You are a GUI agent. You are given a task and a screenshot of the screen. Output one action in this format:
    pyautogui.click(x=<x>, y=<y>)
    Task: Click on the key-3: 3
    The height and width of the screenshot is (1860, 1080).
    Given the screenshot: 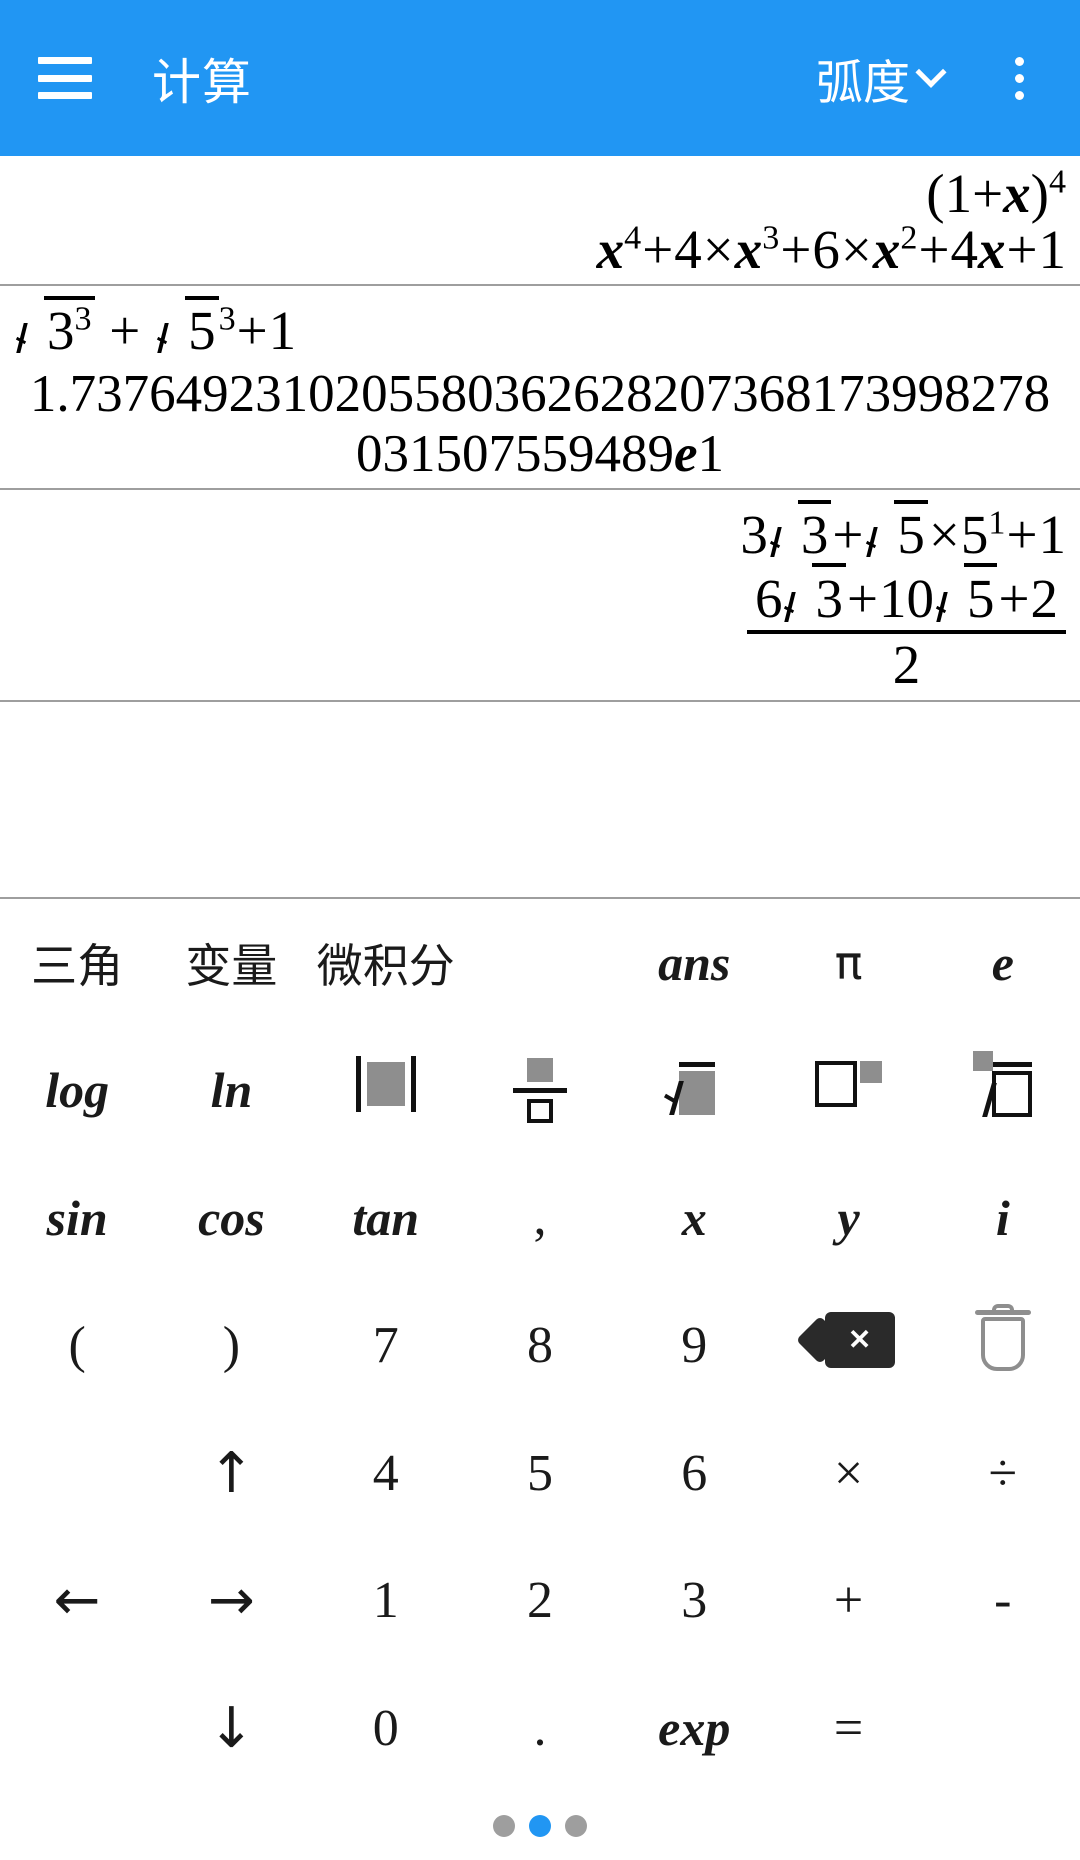 What is the action you would take?
    pyautogui.click(x=694, y=1601)
    